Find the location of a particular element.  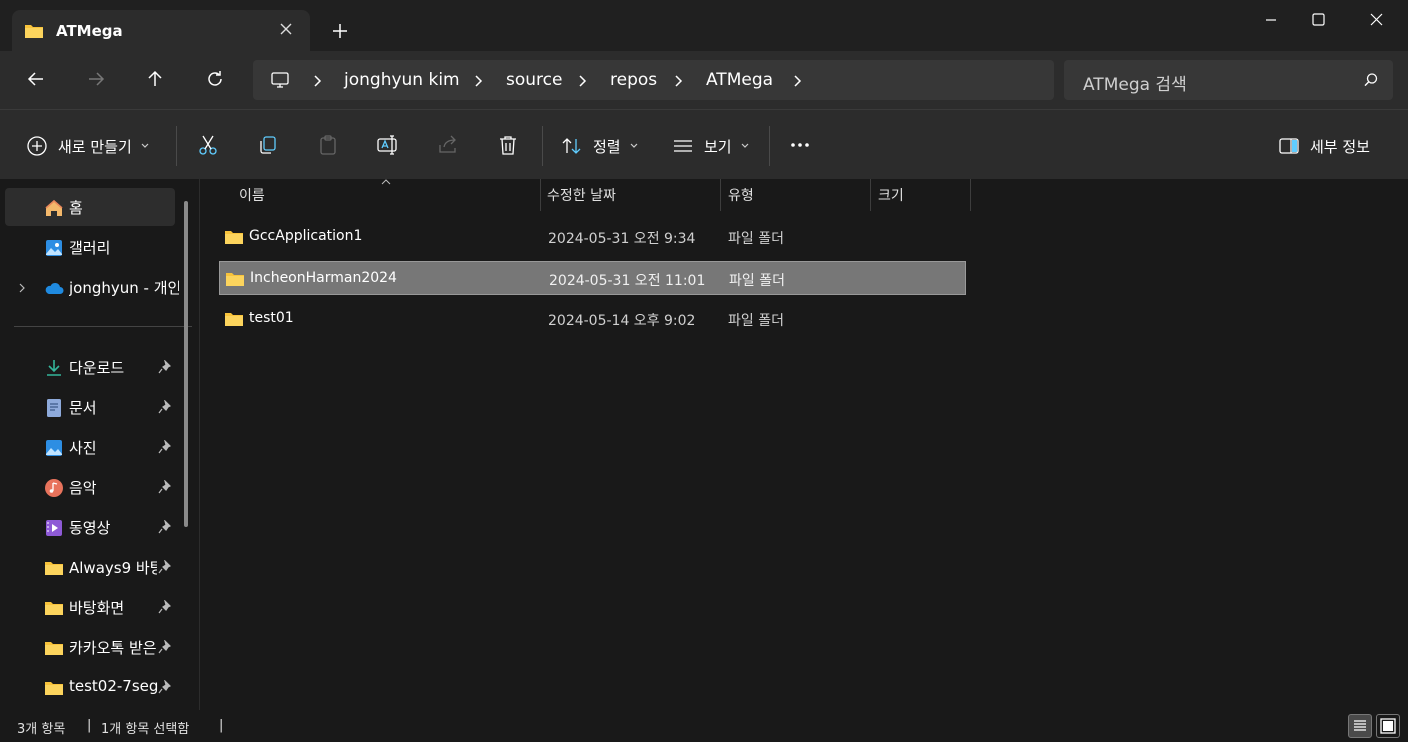

sidebar-item-label: 홈 is located at coordinates (76, 208).